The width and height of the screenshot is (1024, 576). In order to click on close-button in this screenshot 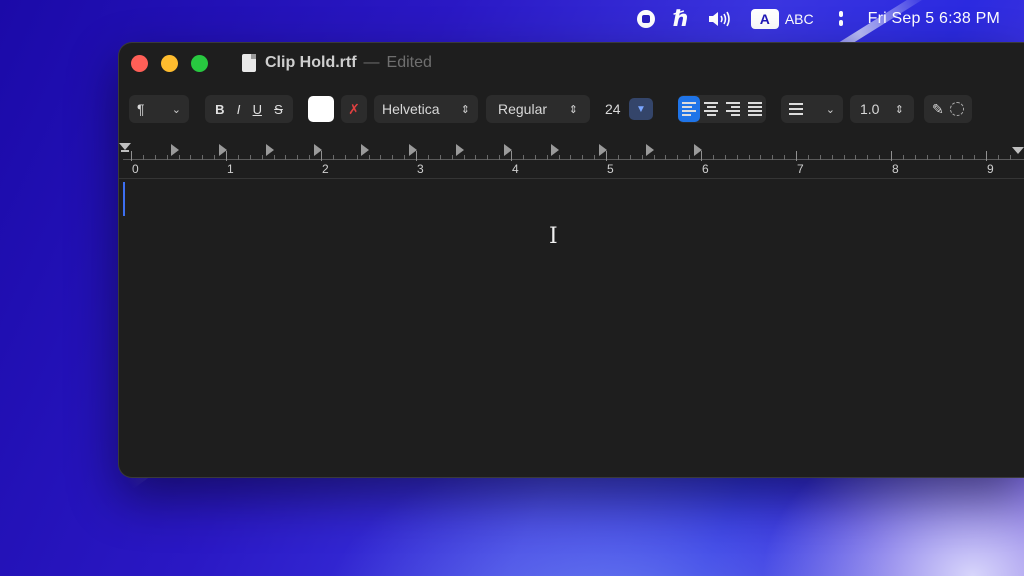, I will do `click(139, 63)`.